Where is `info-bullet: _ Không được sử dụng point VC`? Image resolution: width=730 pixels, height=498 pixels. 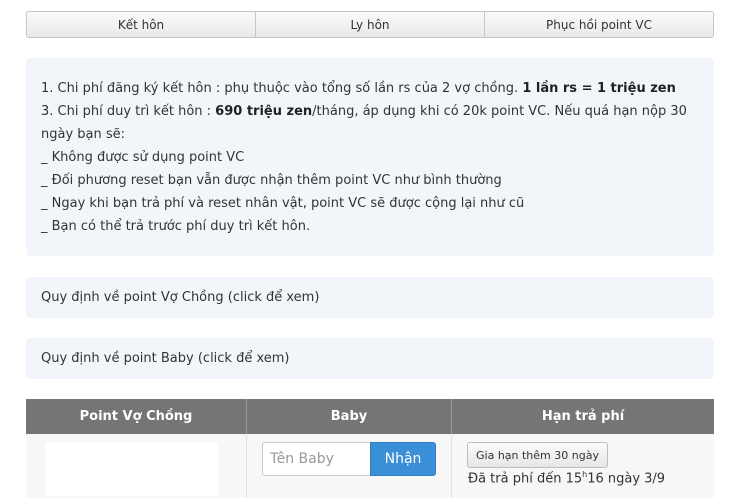 info-bullet: _ Không được sử dụng point VC is located at coordinates (143, 157).